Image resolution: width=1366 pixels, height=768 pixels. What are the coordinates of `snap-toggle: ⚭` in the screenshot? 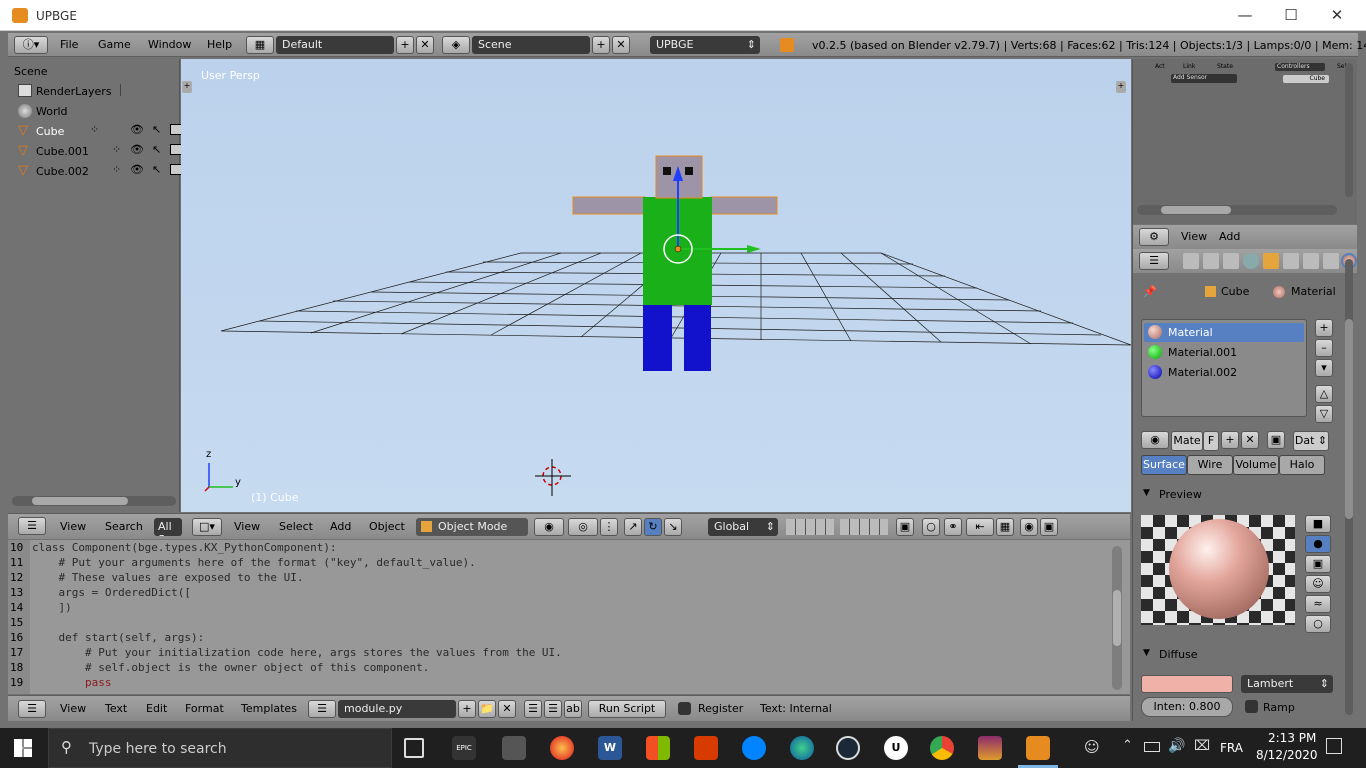 It's located at (953, 527).